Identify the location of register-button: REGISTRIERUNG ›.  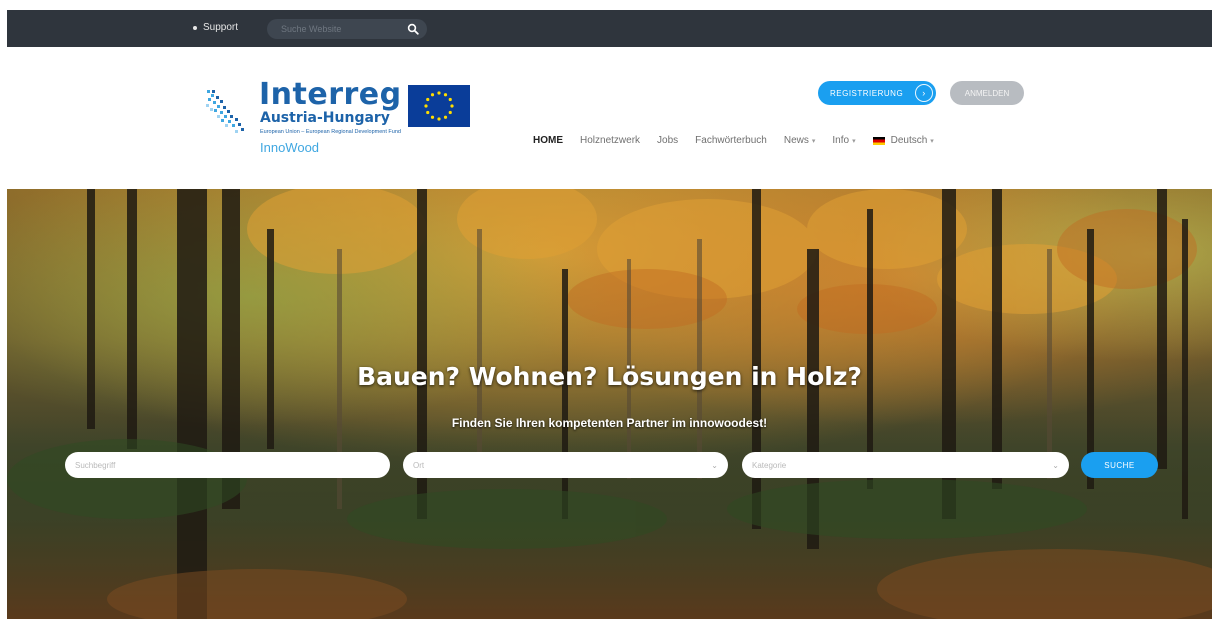
(877, 93).